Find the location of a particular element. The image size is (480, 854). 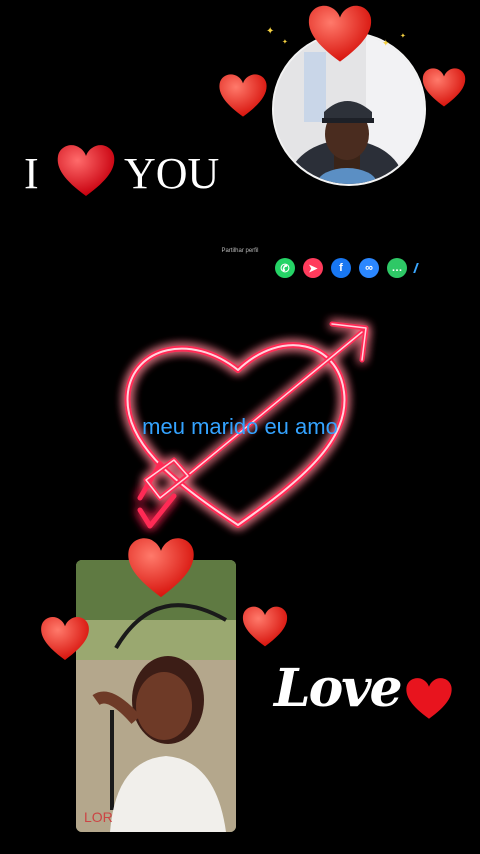

i-label: I is located at coordinates (31, 173).